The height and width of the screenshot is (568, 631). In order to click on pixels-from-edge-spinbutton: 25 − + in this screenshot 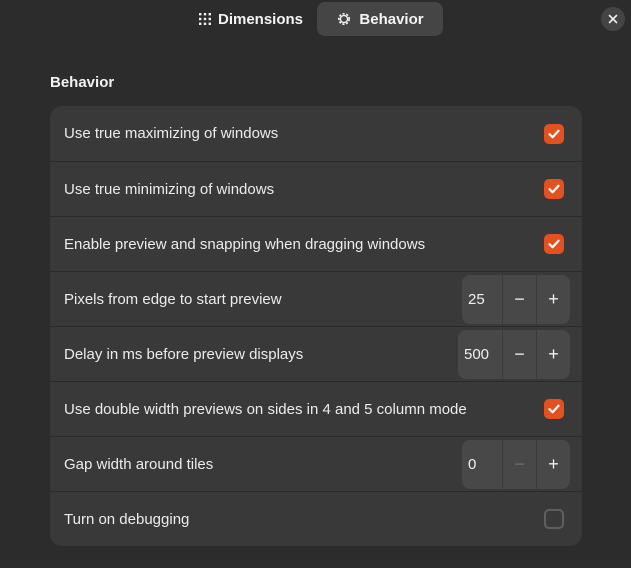, I will do `click(516, 299)`.